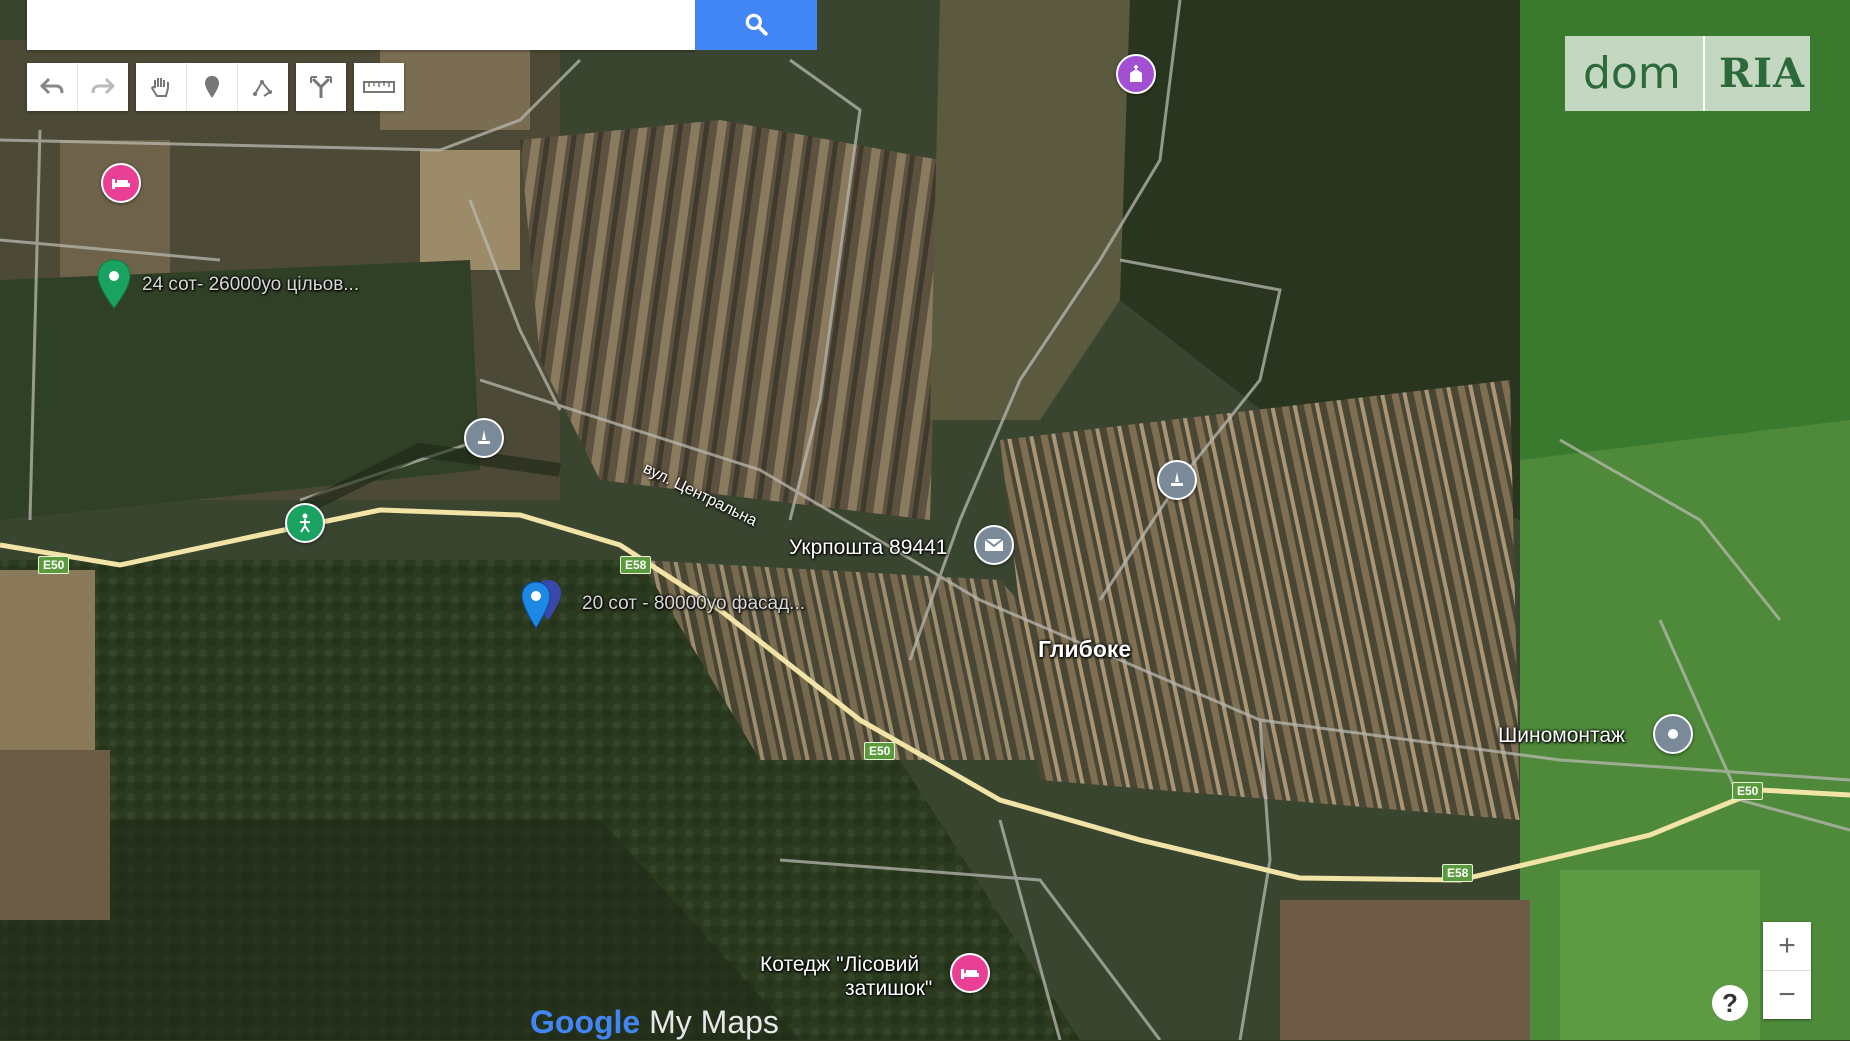  I want to click on history-group, so click(77, 87).